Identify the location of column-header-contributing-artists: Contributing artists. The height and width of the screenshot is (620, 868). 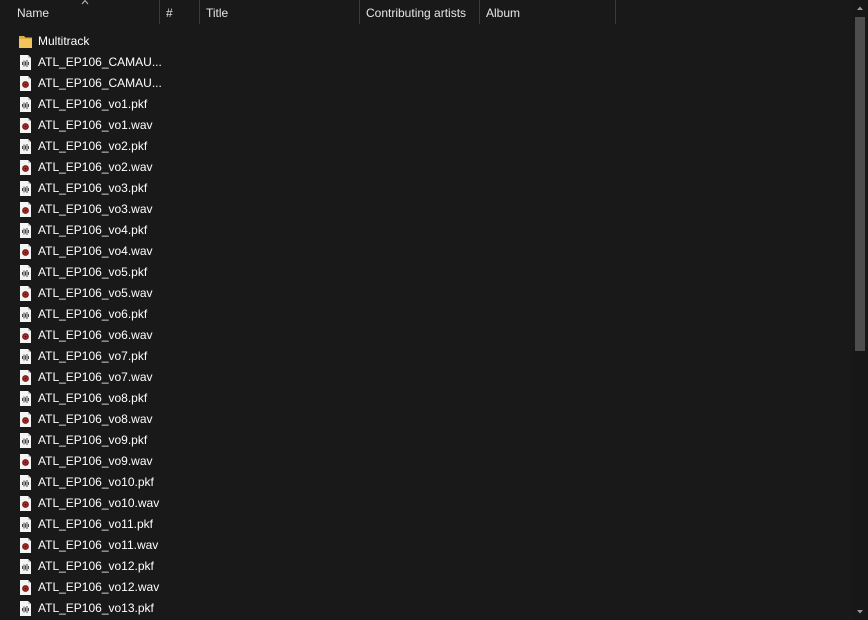
(419, 13).